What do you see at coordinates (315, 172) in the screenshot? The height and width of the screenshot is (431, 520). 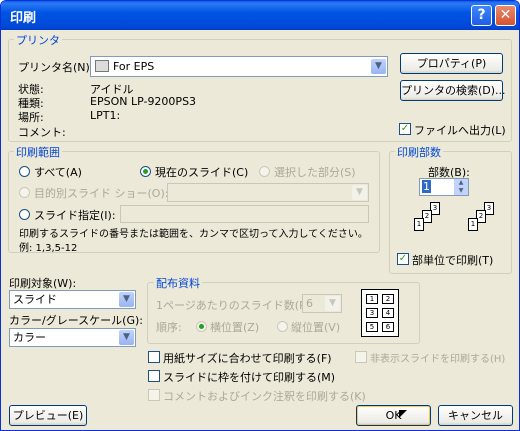 I see `range-selection-label: 選択した部分(S)` at bounding box center [315, 172].